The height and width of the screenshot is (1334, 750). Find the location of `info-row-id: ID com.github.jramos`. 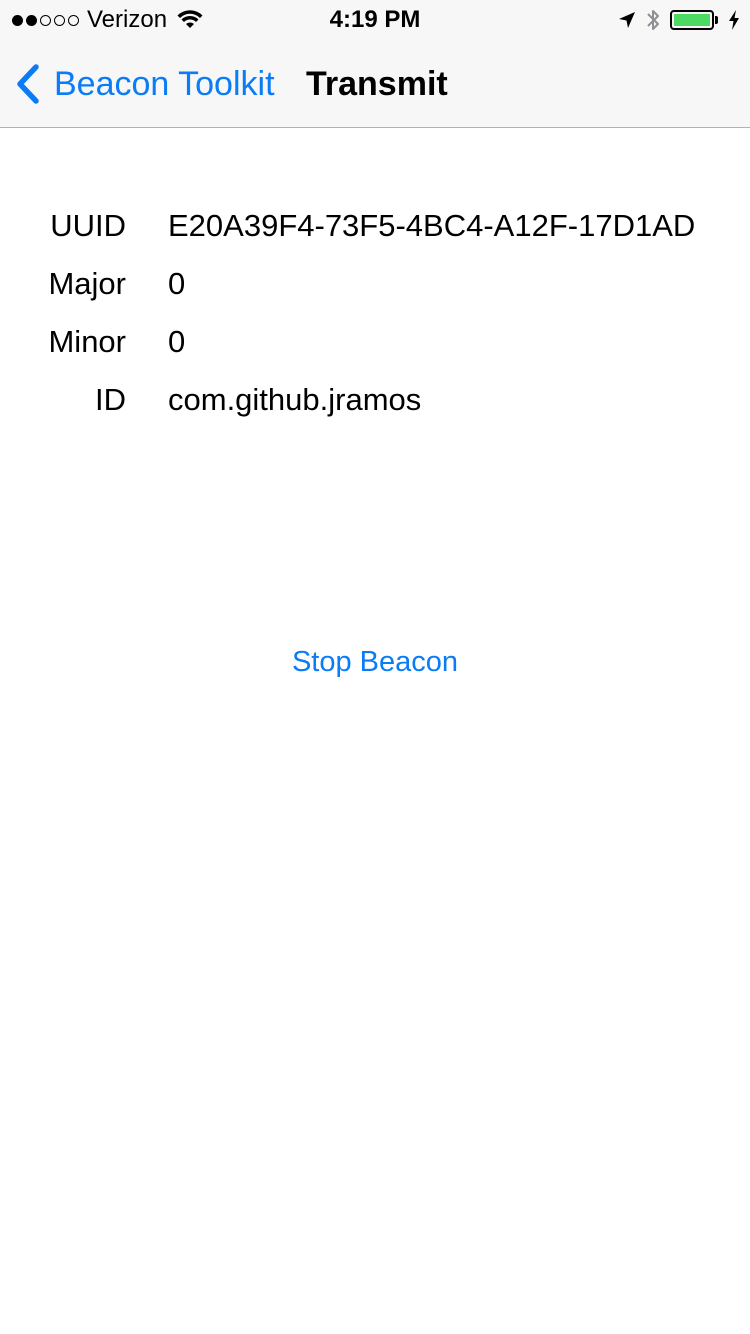

info-row-id: ID com.github.jramos is located at coordinates (375, 403).